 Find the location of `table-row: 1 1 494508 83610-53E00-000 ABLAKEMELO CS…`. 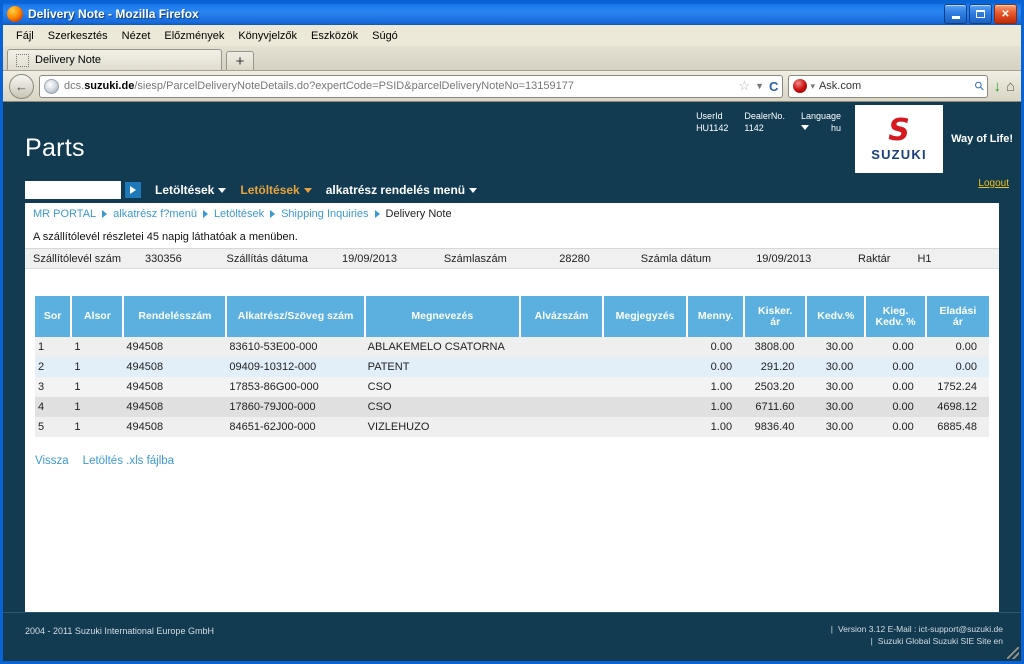

table-row: 1 1 494508 83610-53E00-000 ABLAKEMELO CS… is located at coordinates (512, 347).